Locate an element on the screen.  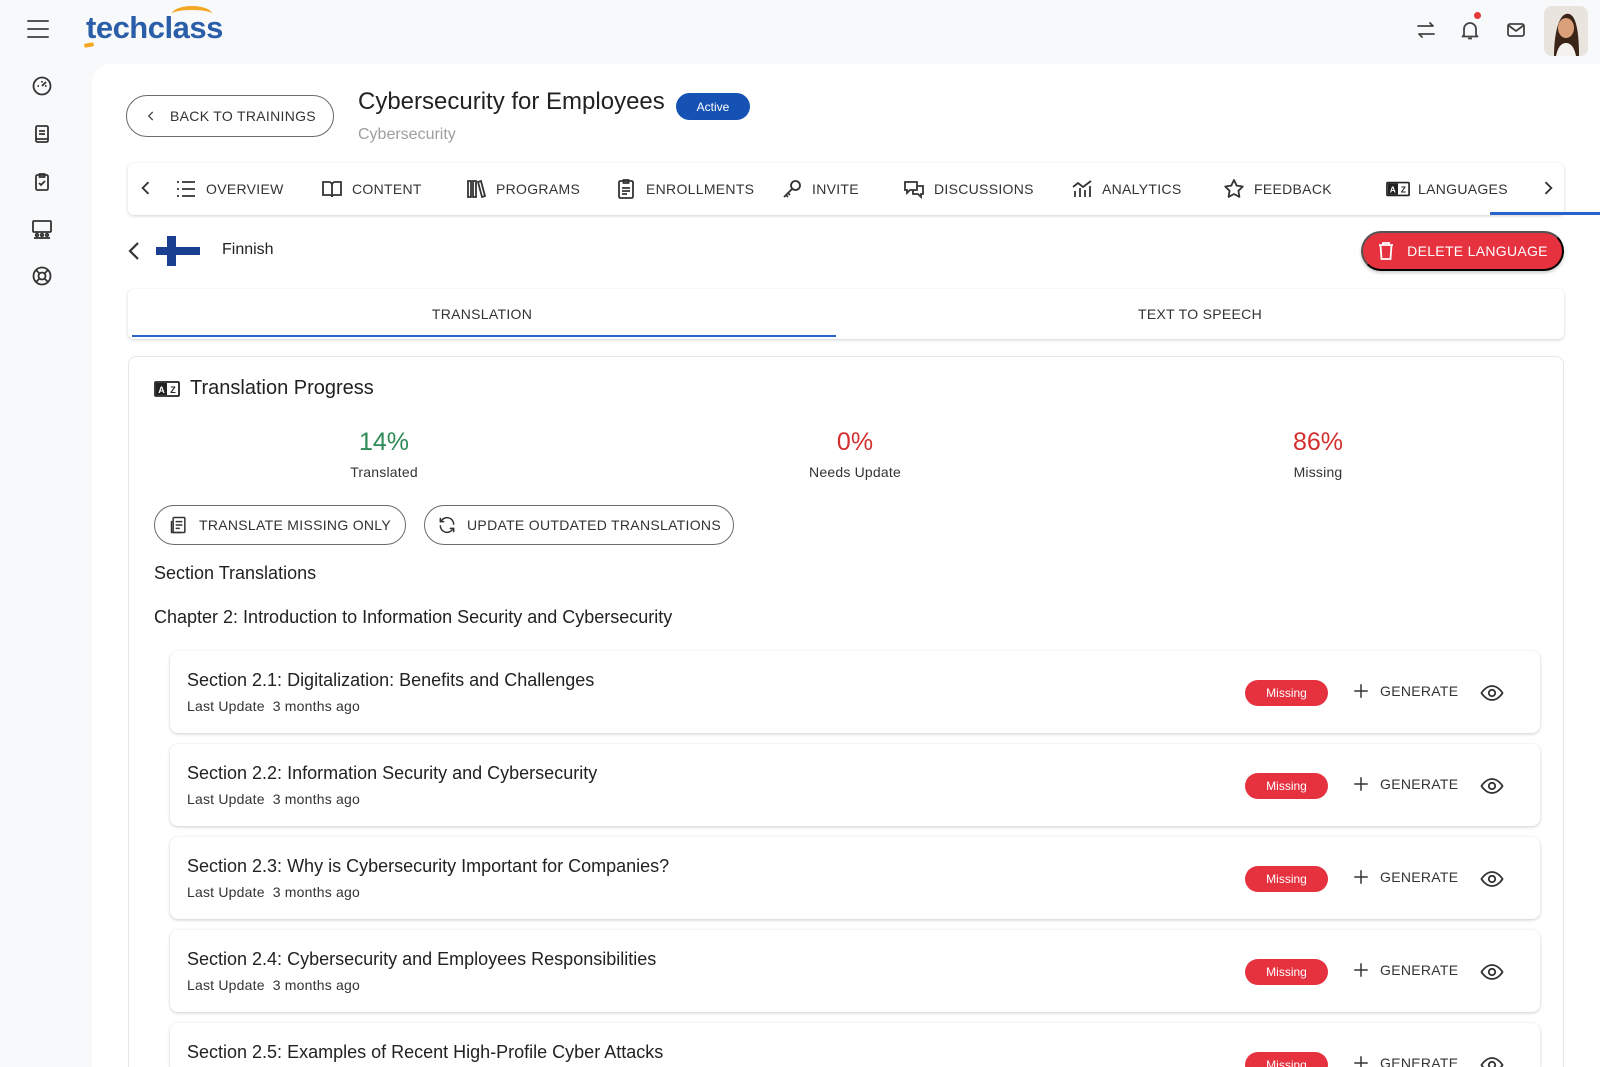
tab-enrollments: ENROLLMENTS is located at coordinates (684, 189).